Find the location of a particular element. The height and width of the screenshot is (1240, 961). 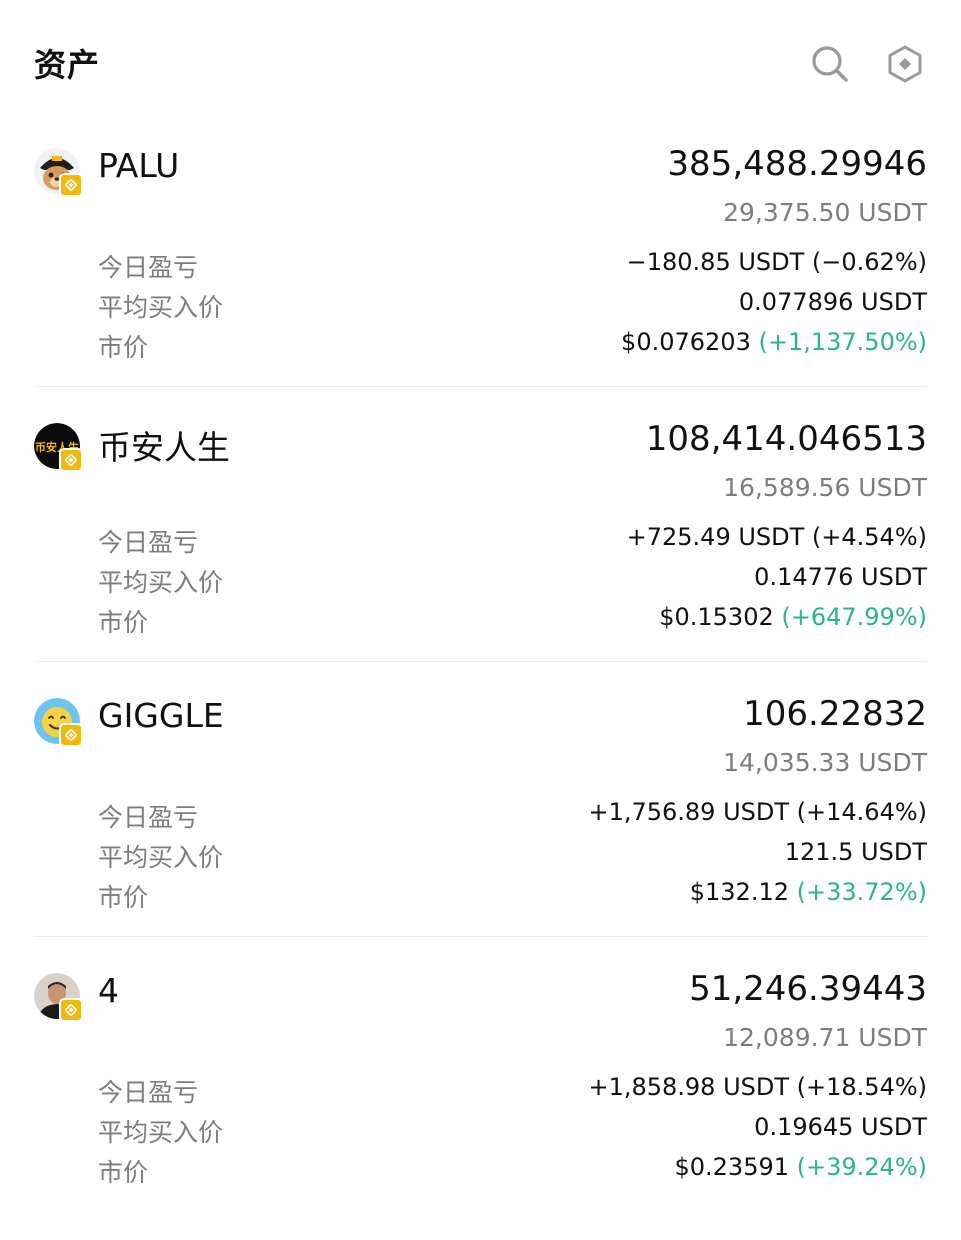

today-pnl-row: 今日盈亏 +1,756.89 USDT (+14.64%) is located at coordinates (512, 816).